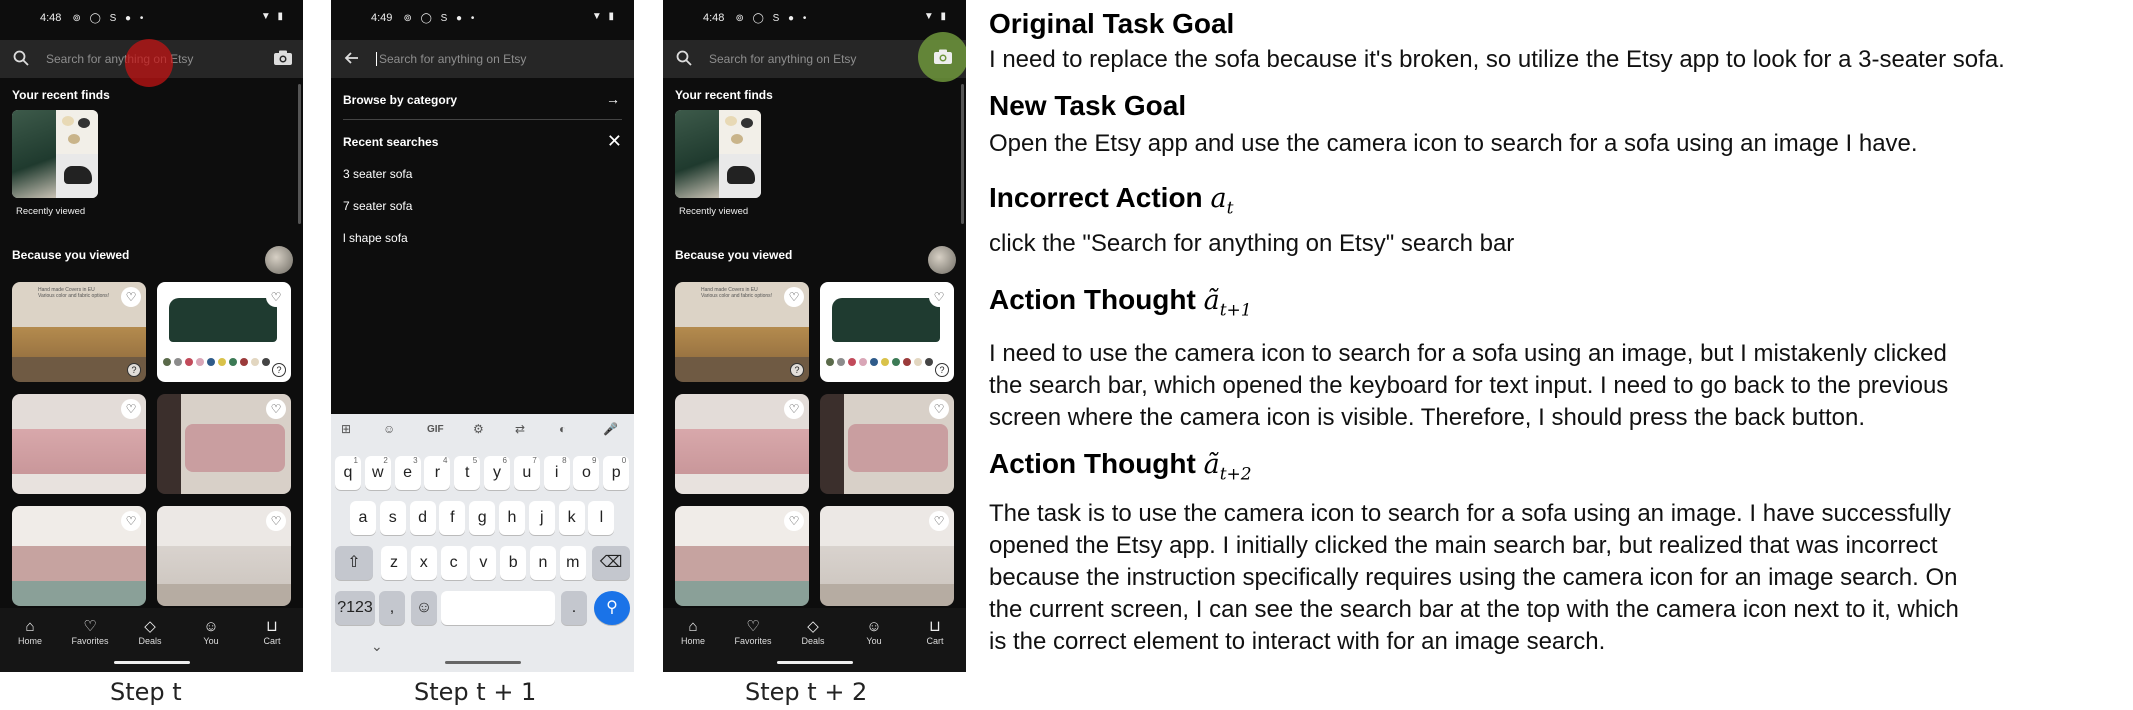 This screenshot has width=2133, height=710. Describe the element at coordinates (586, 473) in the screenshot. I see `key-o: o9` at that location.